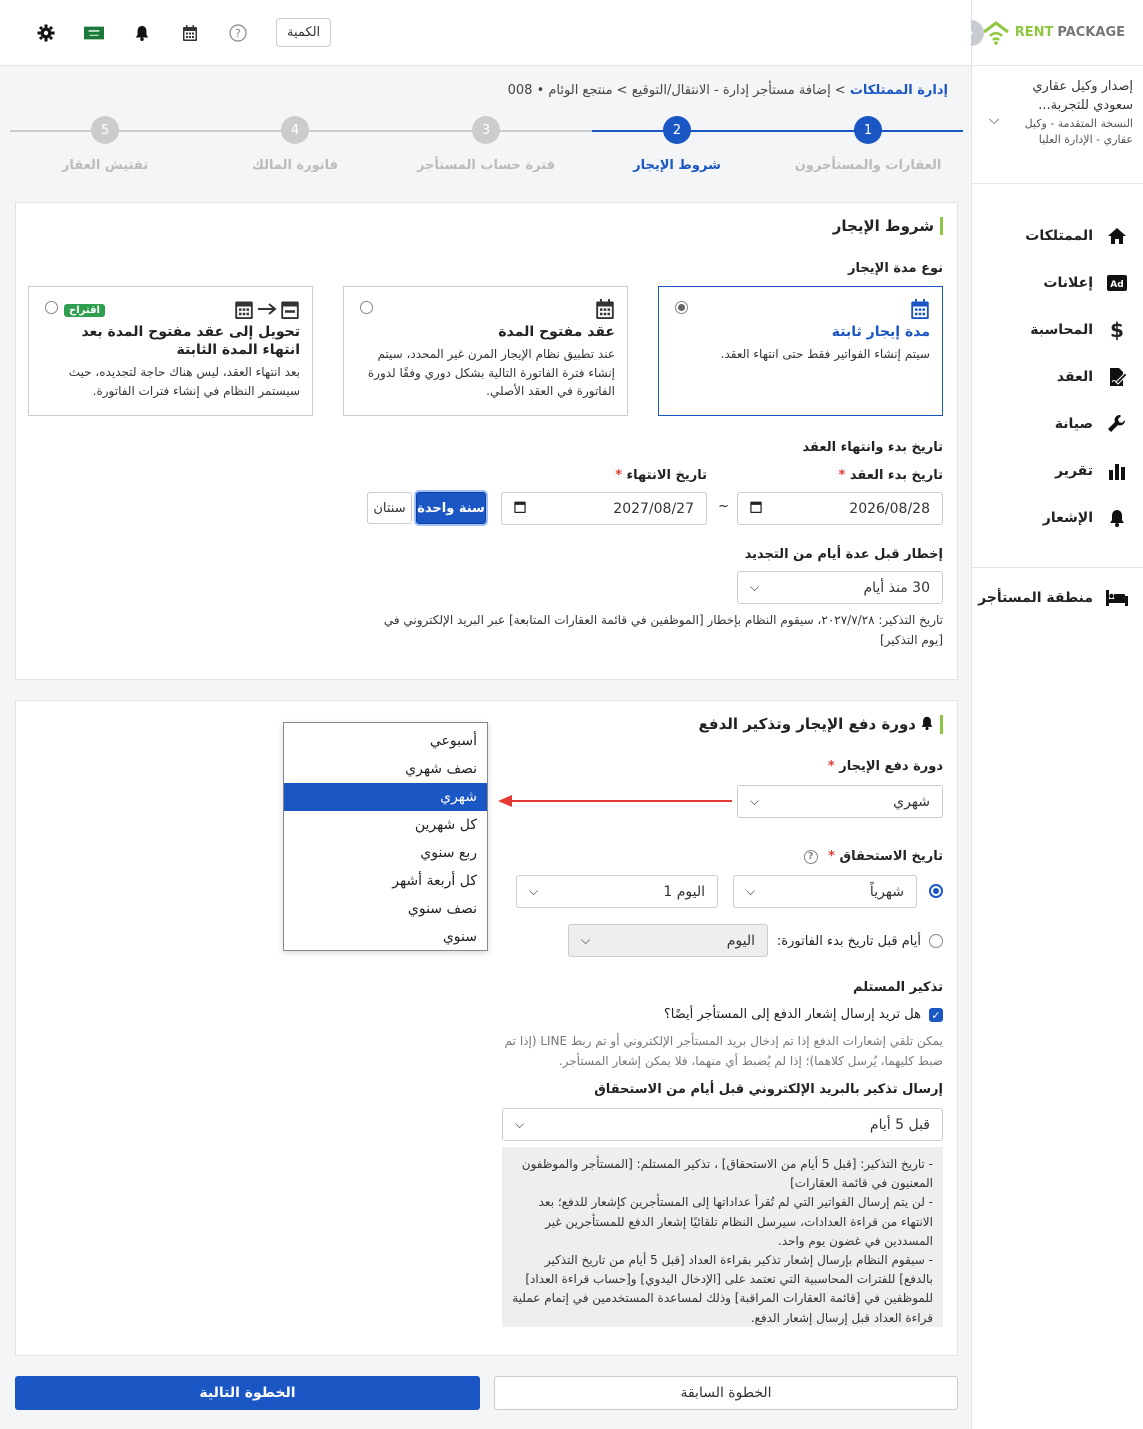  I want to click on step-label: تفتيش العقار, so click(105, 165).